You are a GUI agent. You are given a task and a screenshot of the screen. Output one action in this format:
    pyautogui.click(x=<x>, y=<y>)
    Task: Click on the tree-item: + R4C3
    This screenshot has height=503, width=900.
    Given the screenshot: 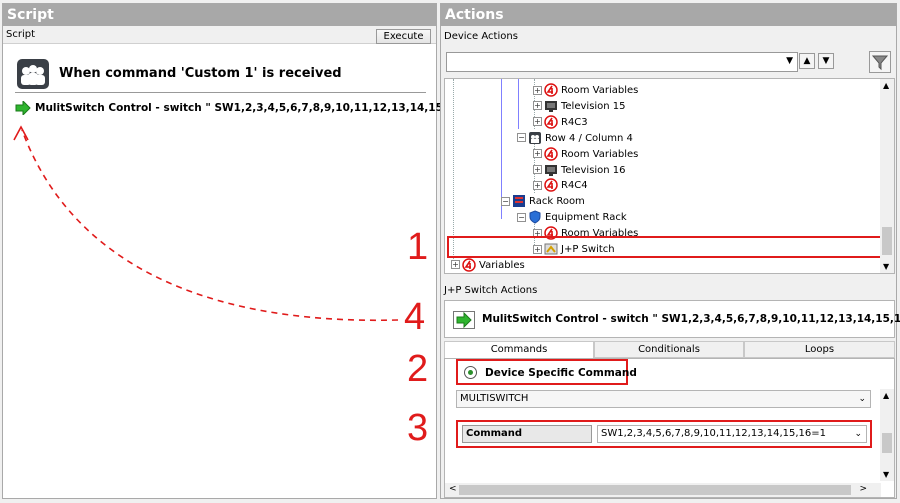 What is the action you would take?
    pyautogui.click(x=560, y=123)
    